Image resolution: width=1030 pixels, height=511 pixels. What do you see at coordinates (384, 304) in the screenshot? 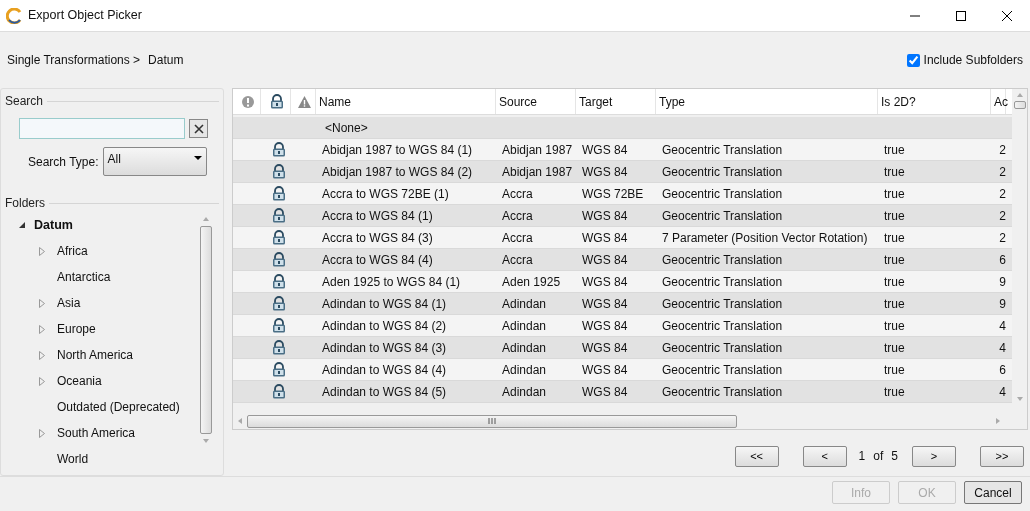
I see `table-cell-text: Adindan to WGS 84 (1)` at bounding box center [384, 304].